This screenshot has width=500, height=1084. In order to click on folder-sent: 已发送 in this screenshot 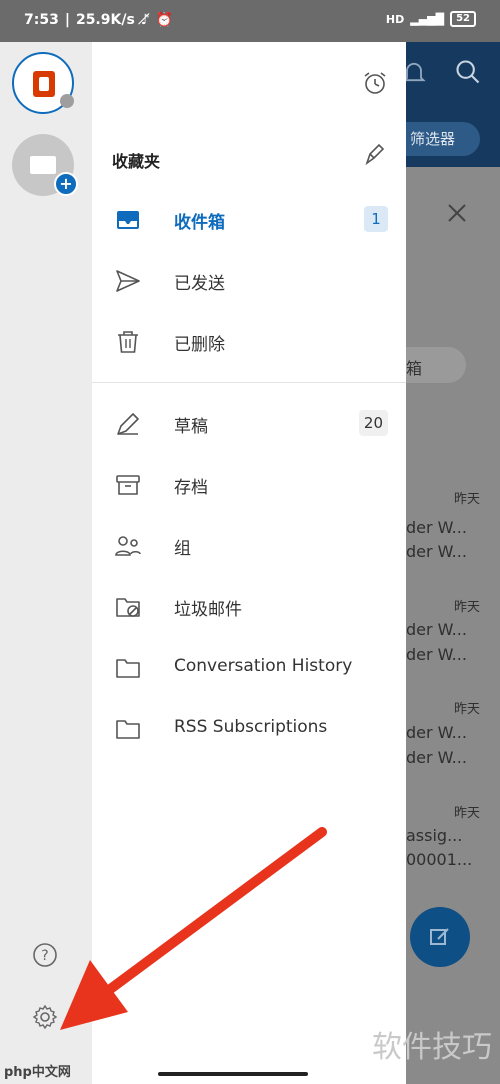, I will do `click(249, 281)`.